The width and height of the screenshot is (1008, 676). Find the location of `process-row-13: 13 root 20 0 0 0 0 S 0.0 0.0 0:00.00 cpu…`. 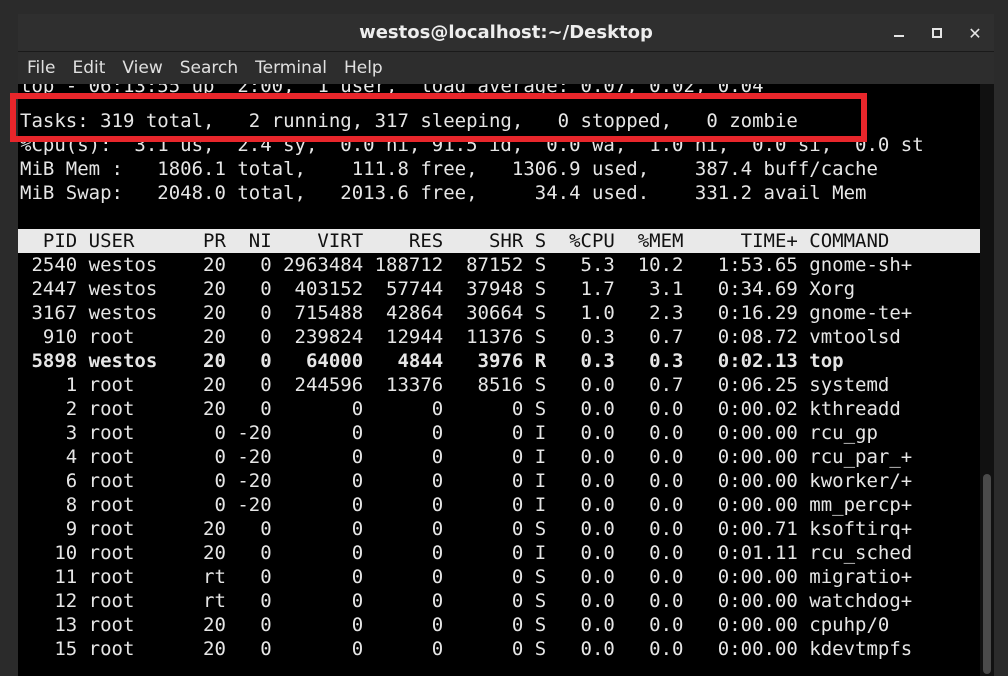

process-row-13: 13 root 20 0 0 0 0 S 0.0 0.0 0:00.00 cpu… is located at coordinates (455, 625).